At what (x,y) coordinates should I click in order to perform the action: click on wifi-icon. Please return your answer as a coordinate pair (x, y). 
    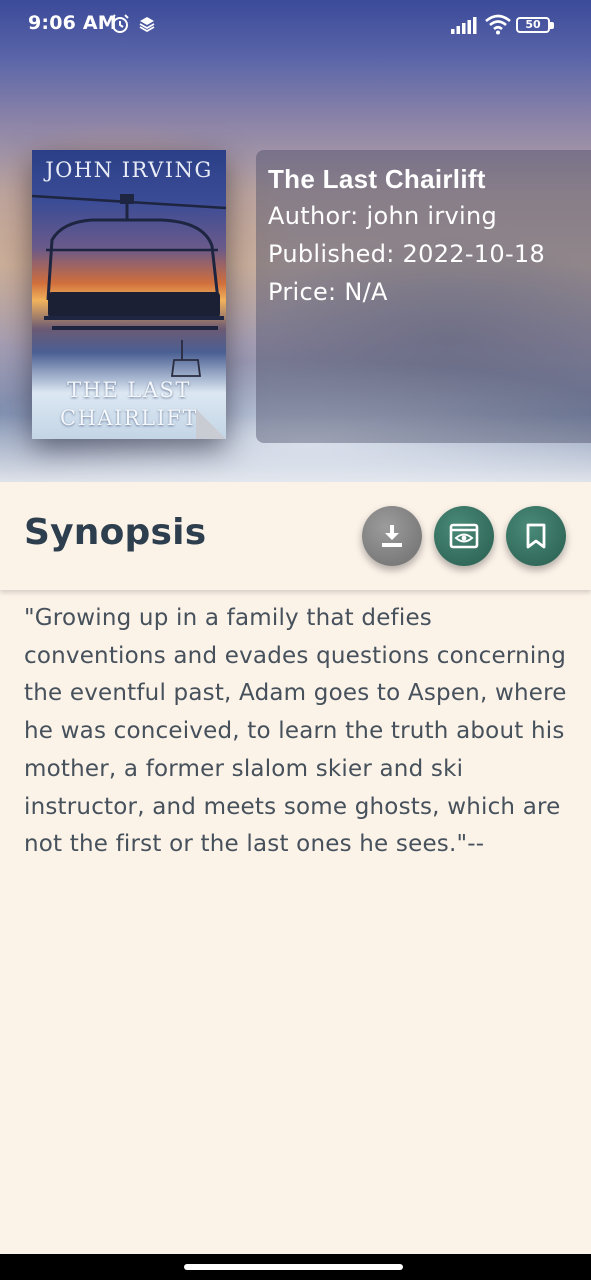
    Looking at the image, I should click on (498, 24).